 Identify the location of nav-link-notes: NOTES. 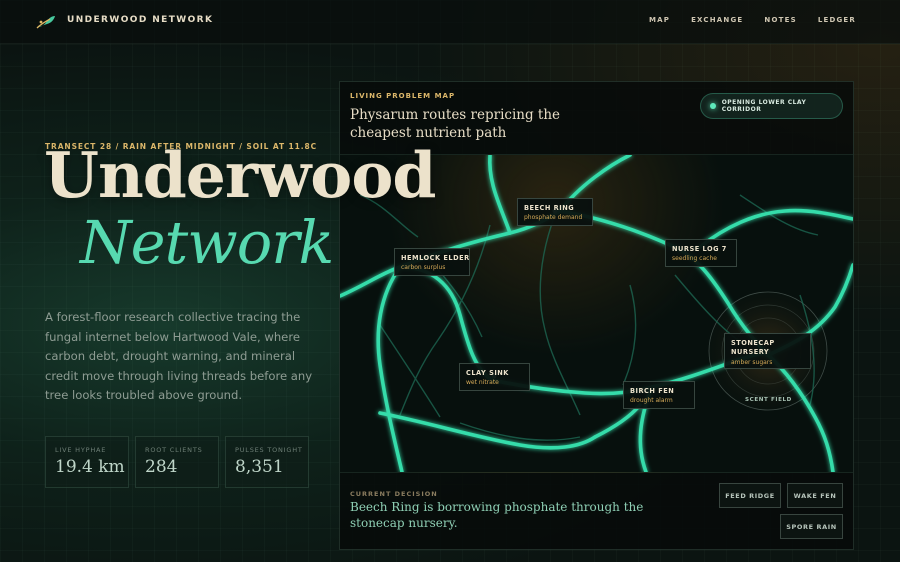
(780, 20).